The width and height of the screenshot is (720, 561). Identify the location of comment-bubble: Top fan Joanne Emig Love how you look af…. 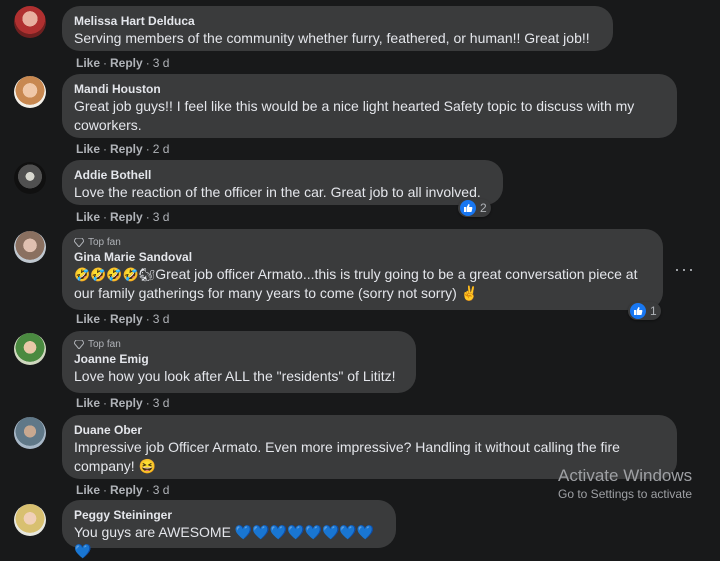
(239, 362).